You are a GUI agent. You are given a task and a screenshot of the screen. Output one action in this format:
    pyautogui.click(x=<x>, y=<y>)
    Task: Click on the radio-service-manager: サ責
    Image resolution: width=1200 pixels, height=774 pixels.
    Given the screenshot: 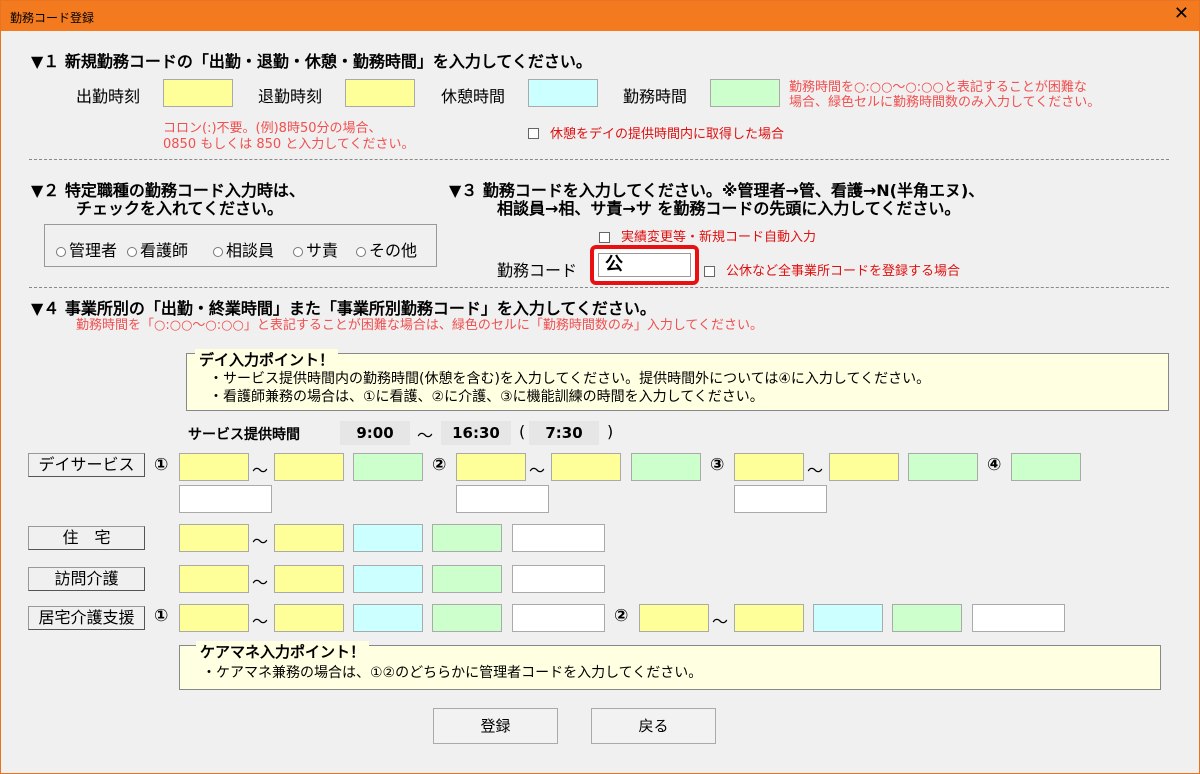 What is the action you would take?
    pyautogui.click(x=315, y=249)
    